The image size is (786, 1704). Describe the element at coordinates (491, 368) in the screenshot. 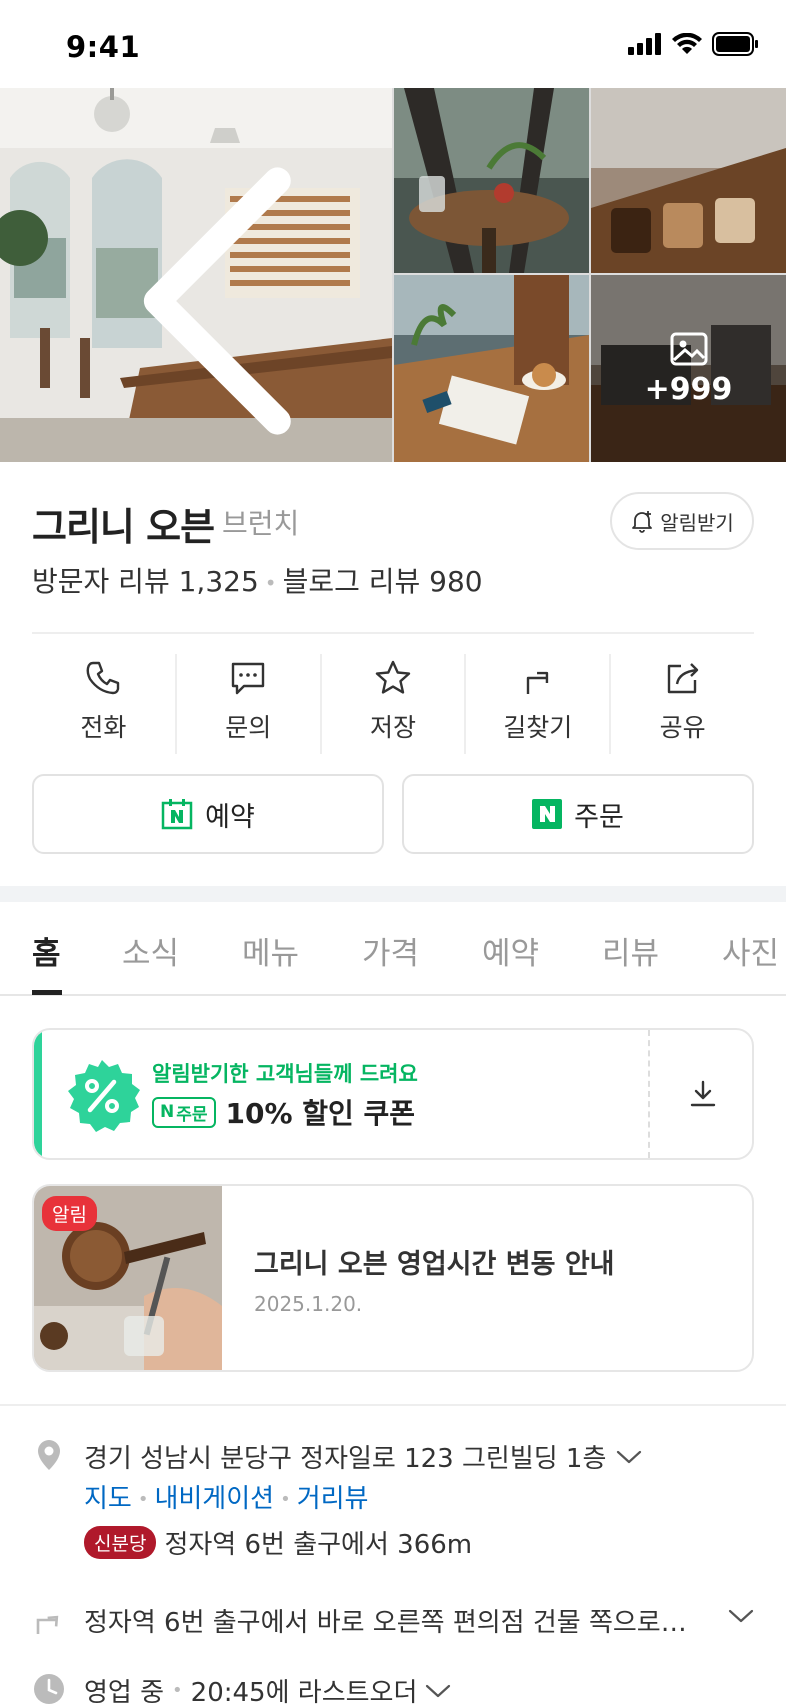

I see `photo-window-table` at that location.